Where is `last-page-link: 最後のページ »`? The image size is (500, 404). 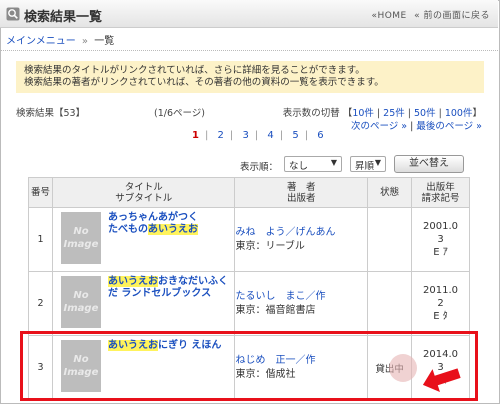
last-page-link: 最後のページ » is located at coordinates (449, 126).